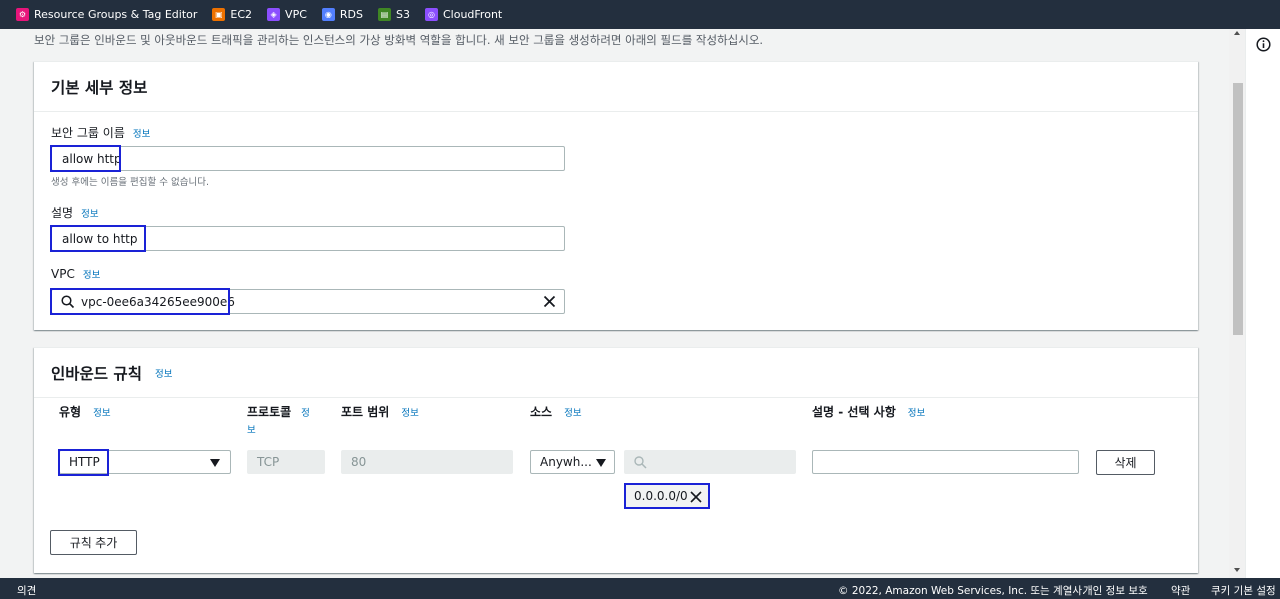  Describe the element at coordinates (93, 542) in the screenshot. I see `add-rule-button: 규칙 추가` at that location.